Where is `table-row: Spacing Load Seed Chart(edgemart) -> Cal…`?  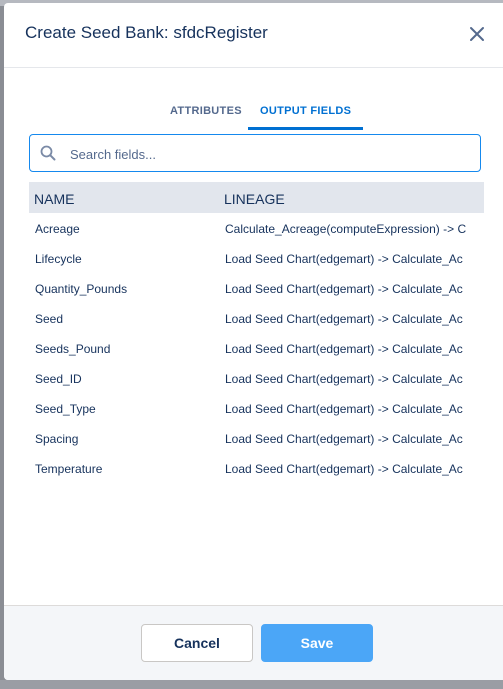
table-row: Spacing Load Seed Chart(edgemart) -> Cal… is located at coordinates (256, 438).